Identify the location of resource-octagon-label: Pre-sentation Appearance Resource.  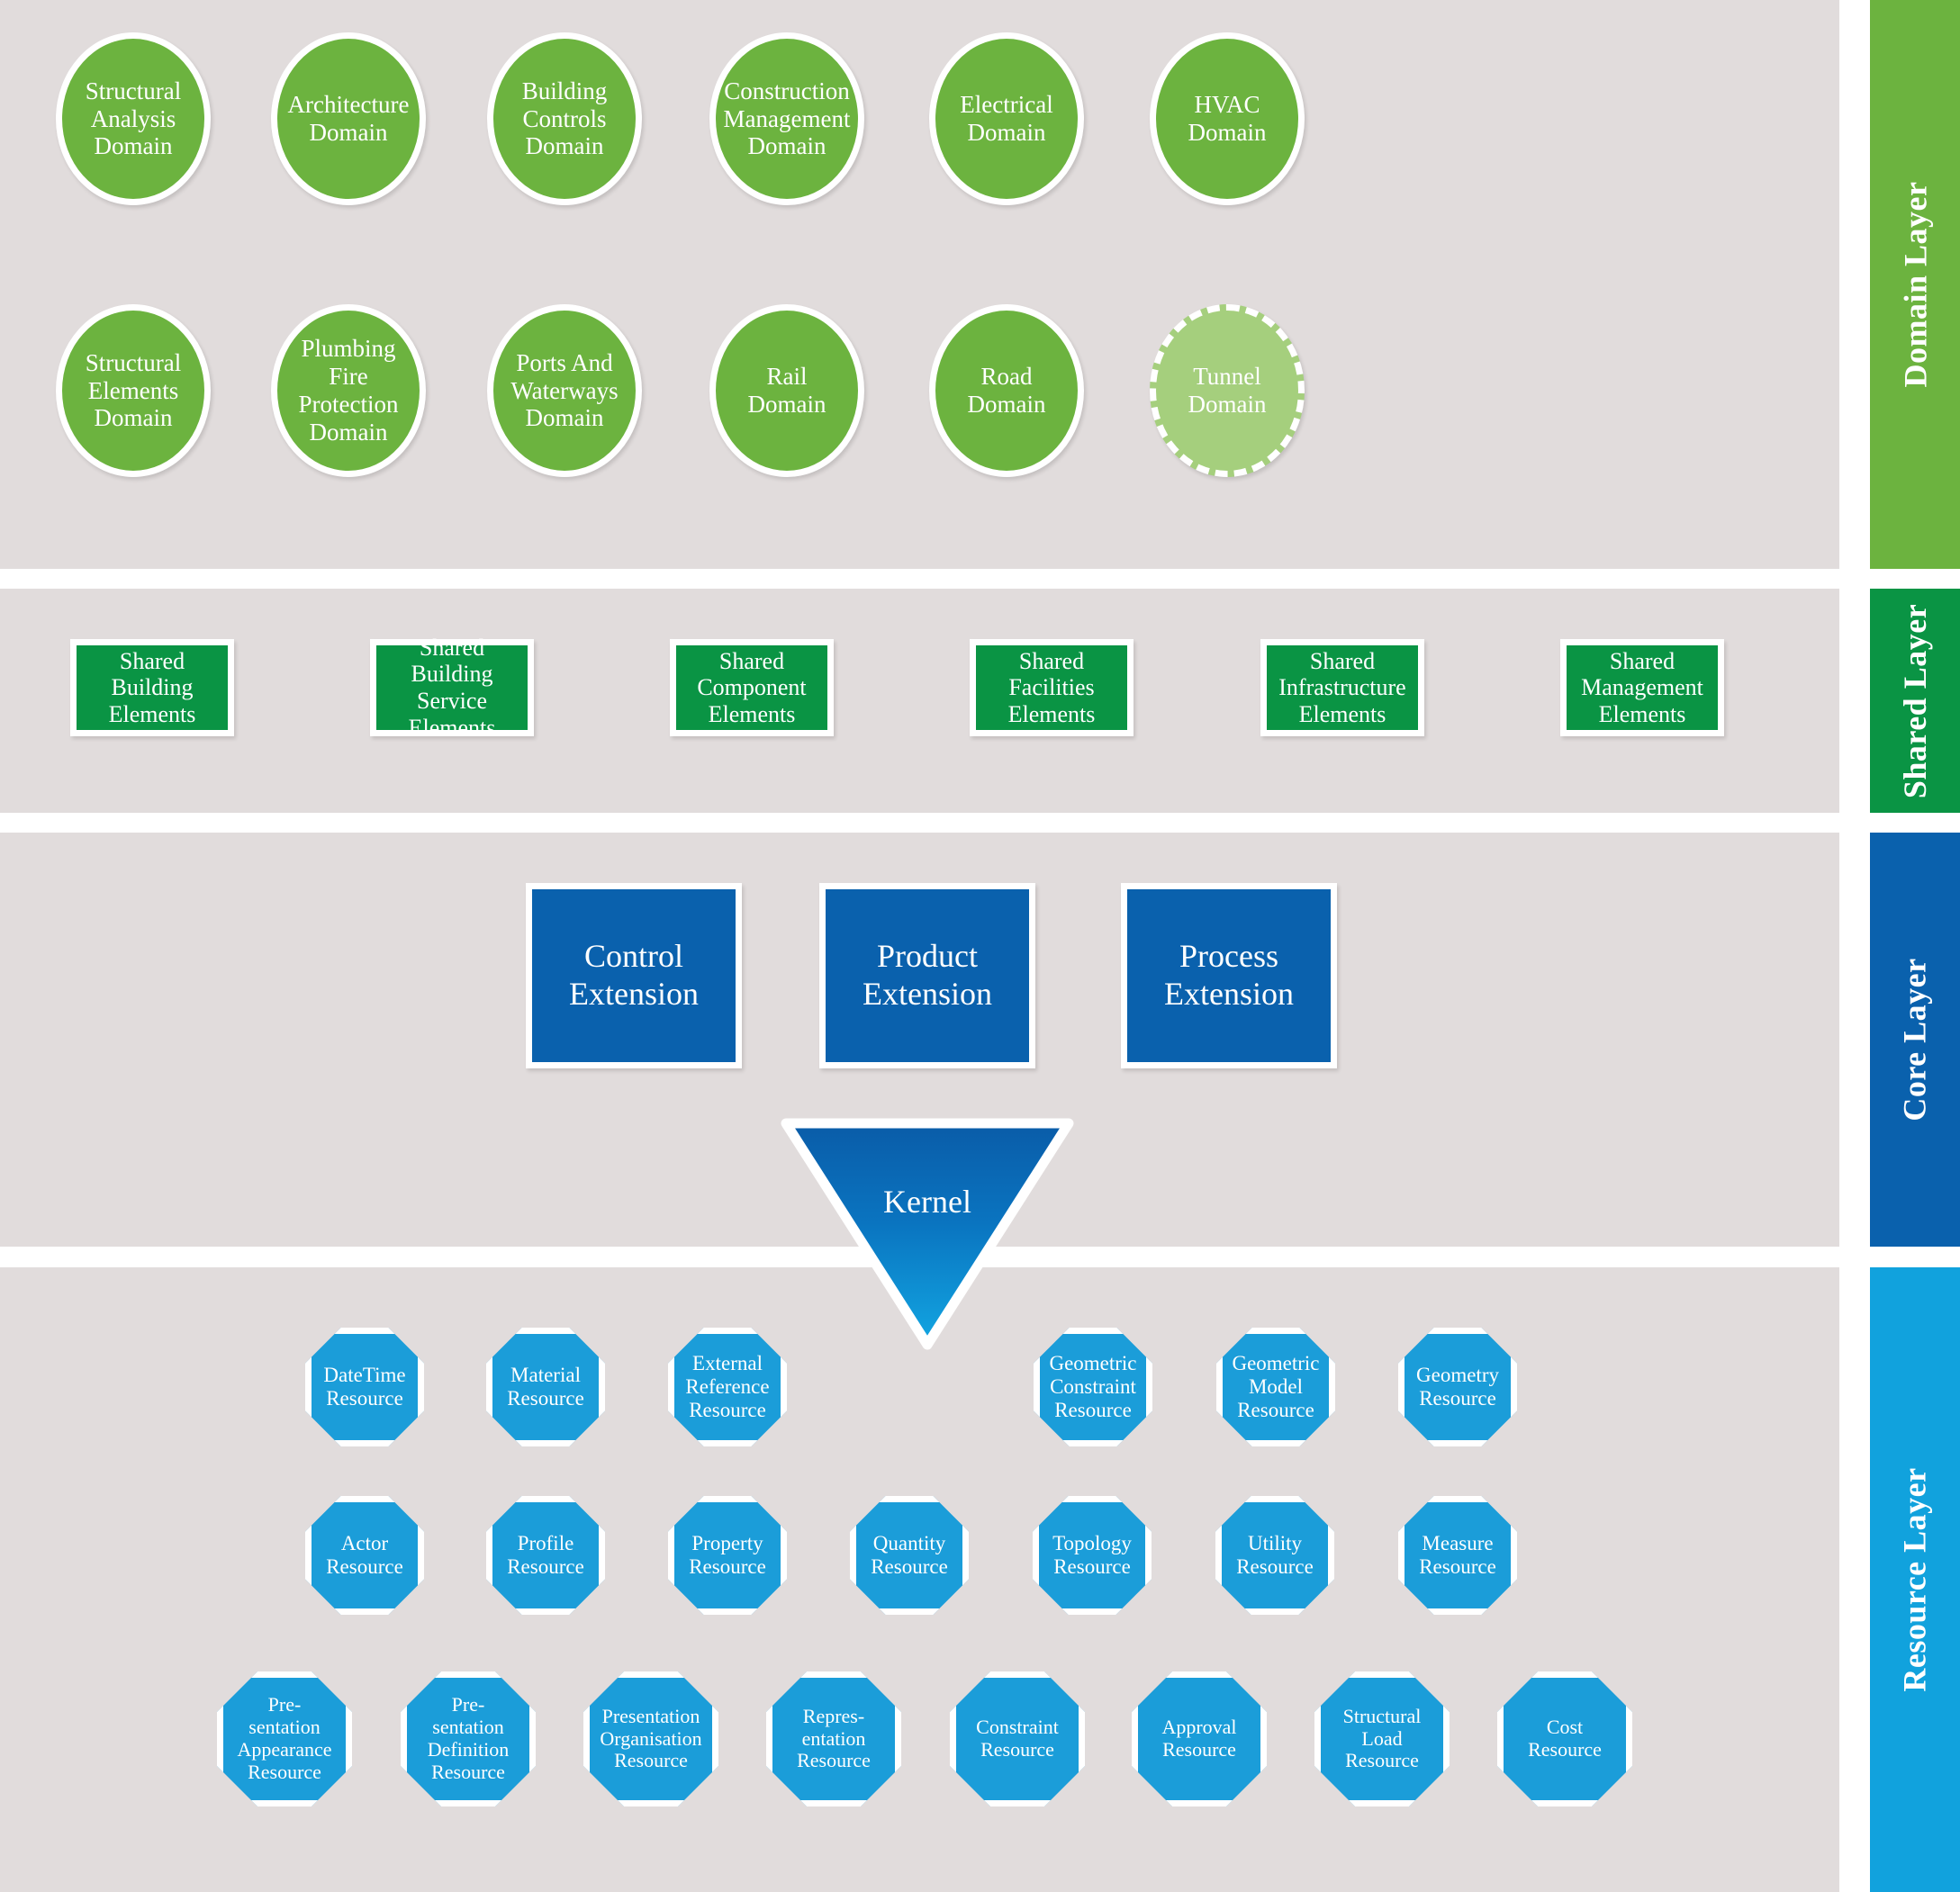
(284, 1738).